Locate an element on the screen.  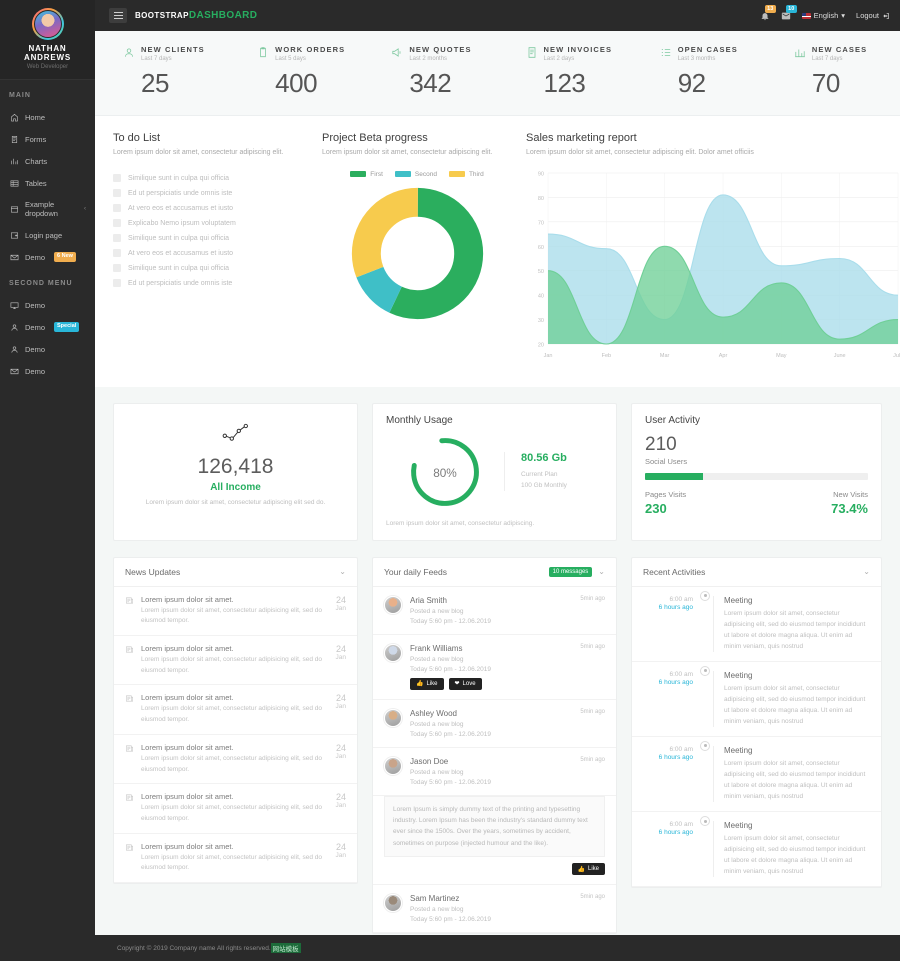
language-label: English is located at coordinates (826, 15).